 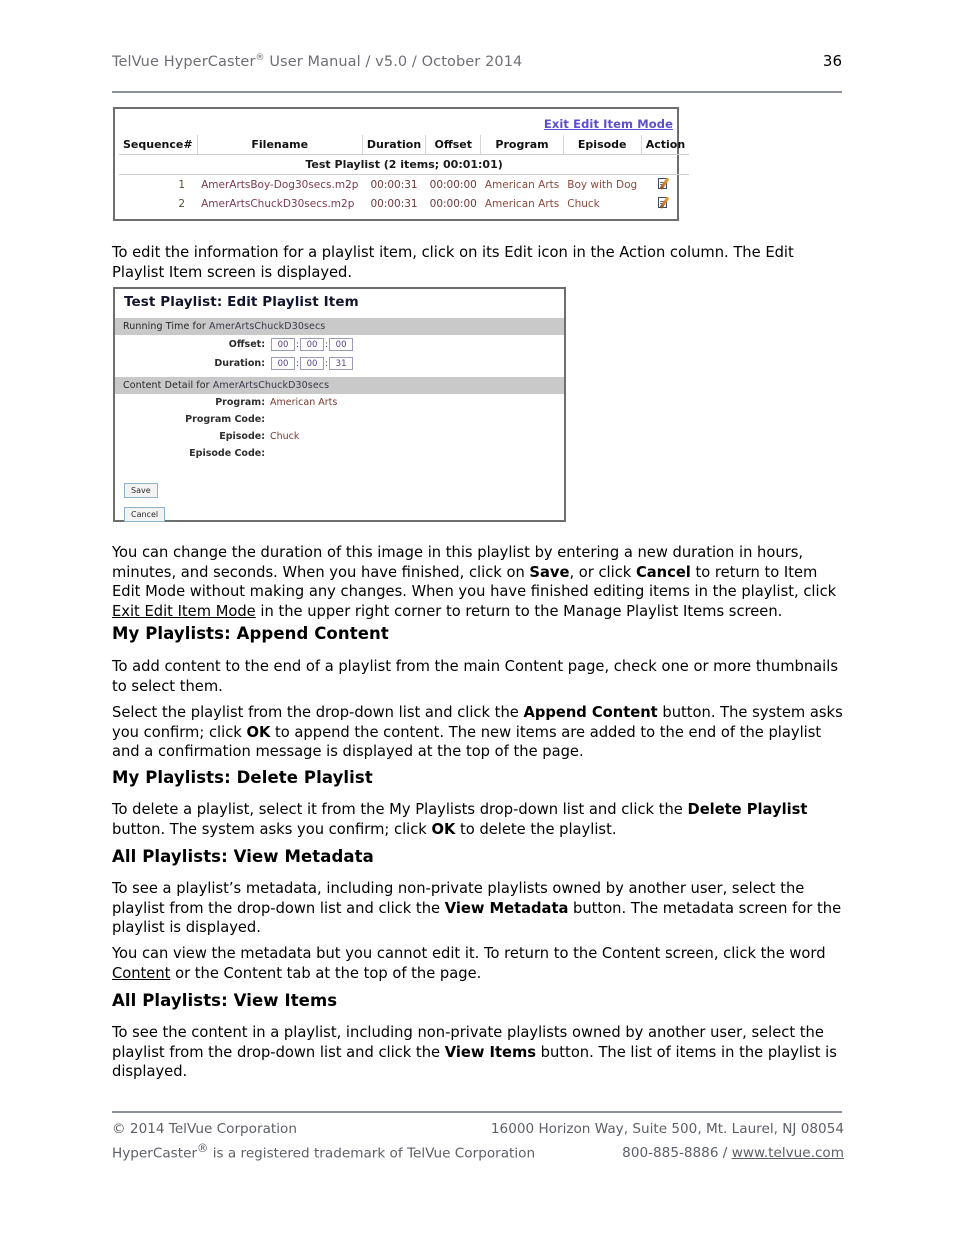 What do you see at coordinates (260, 272) in the screenshot?
I see `paragraph-edit-info-line2: Item screen is displayed.` at bounding box center [260, 272].